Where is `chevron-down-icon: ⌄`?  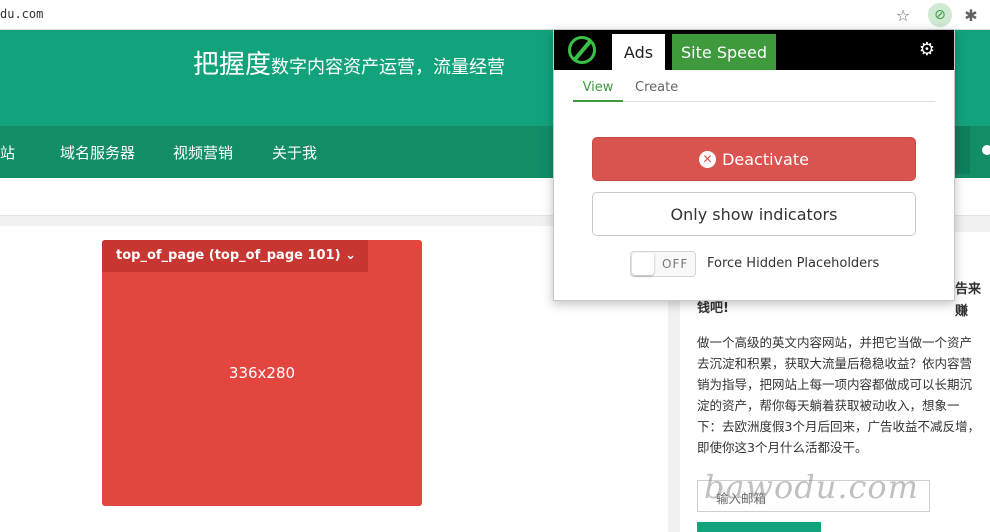
chevron-down-icon: ⌄ is located at coordinates (350, 255).